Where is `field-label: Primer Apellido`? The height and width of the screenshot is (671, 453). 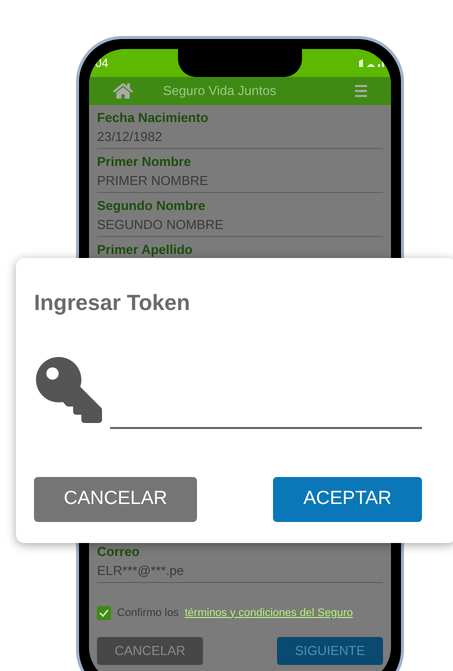
field-label: Primer Apellido is located at coordinates (145, 250).